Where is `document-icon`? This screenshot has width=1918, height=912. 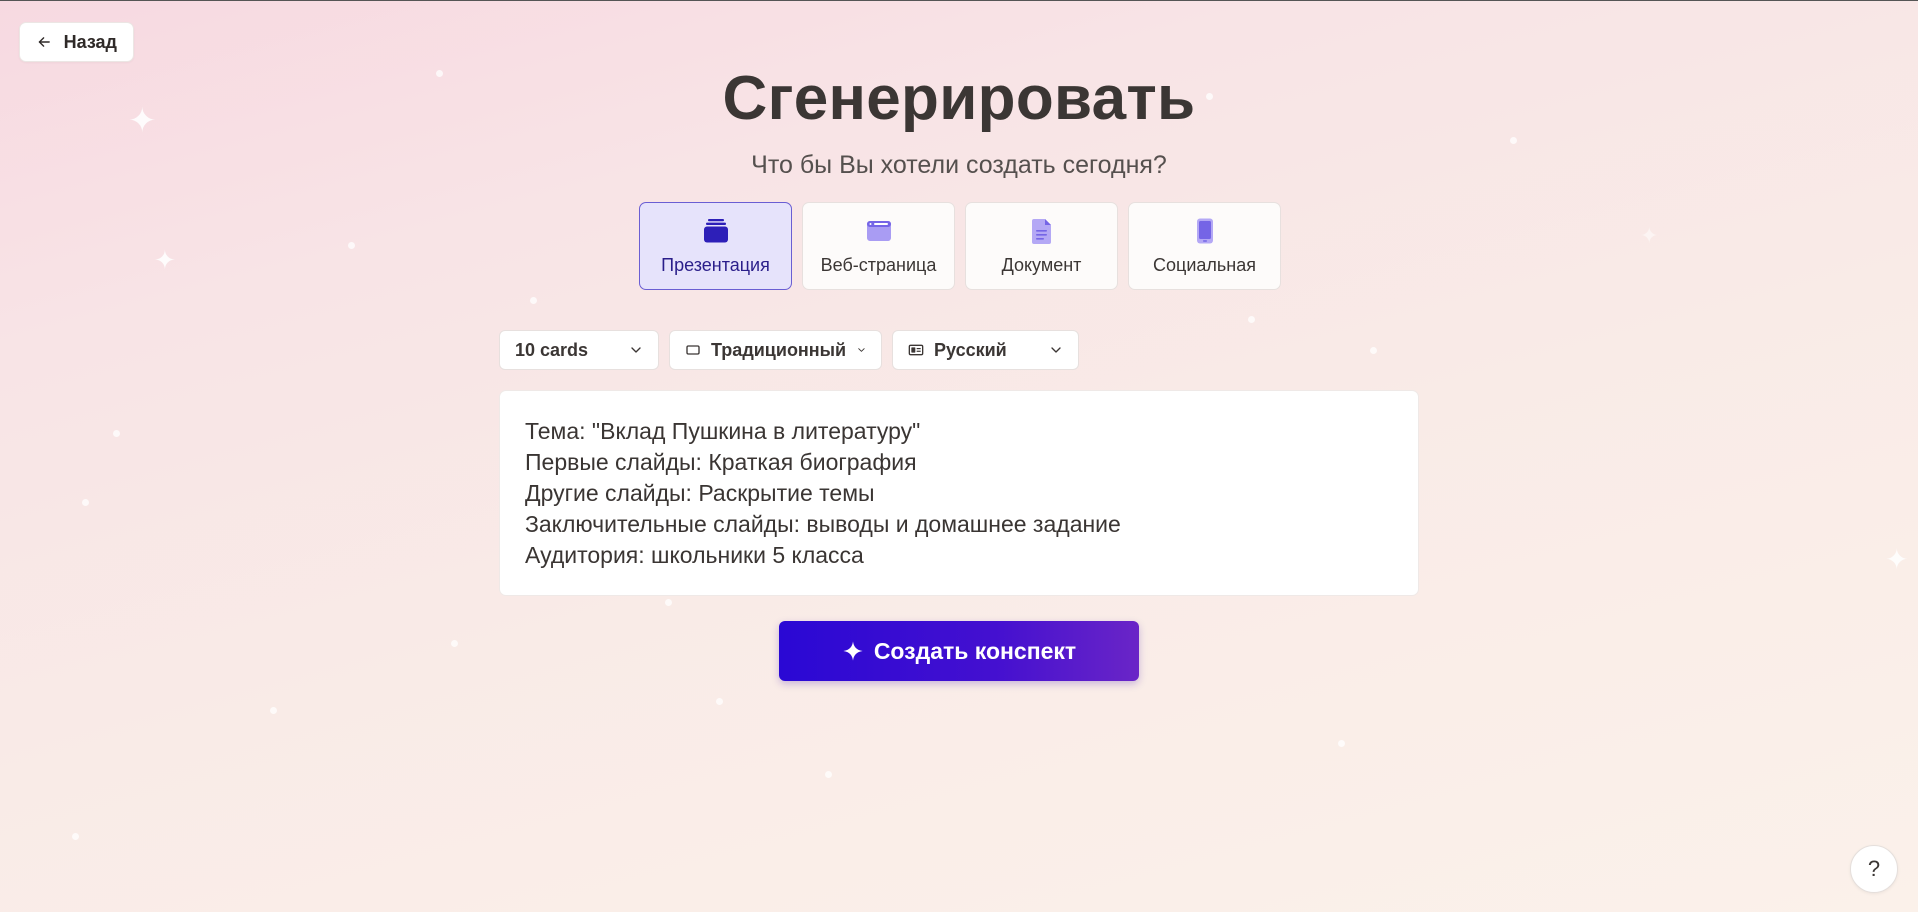
document-icon is located at coordinates (1041, 231).